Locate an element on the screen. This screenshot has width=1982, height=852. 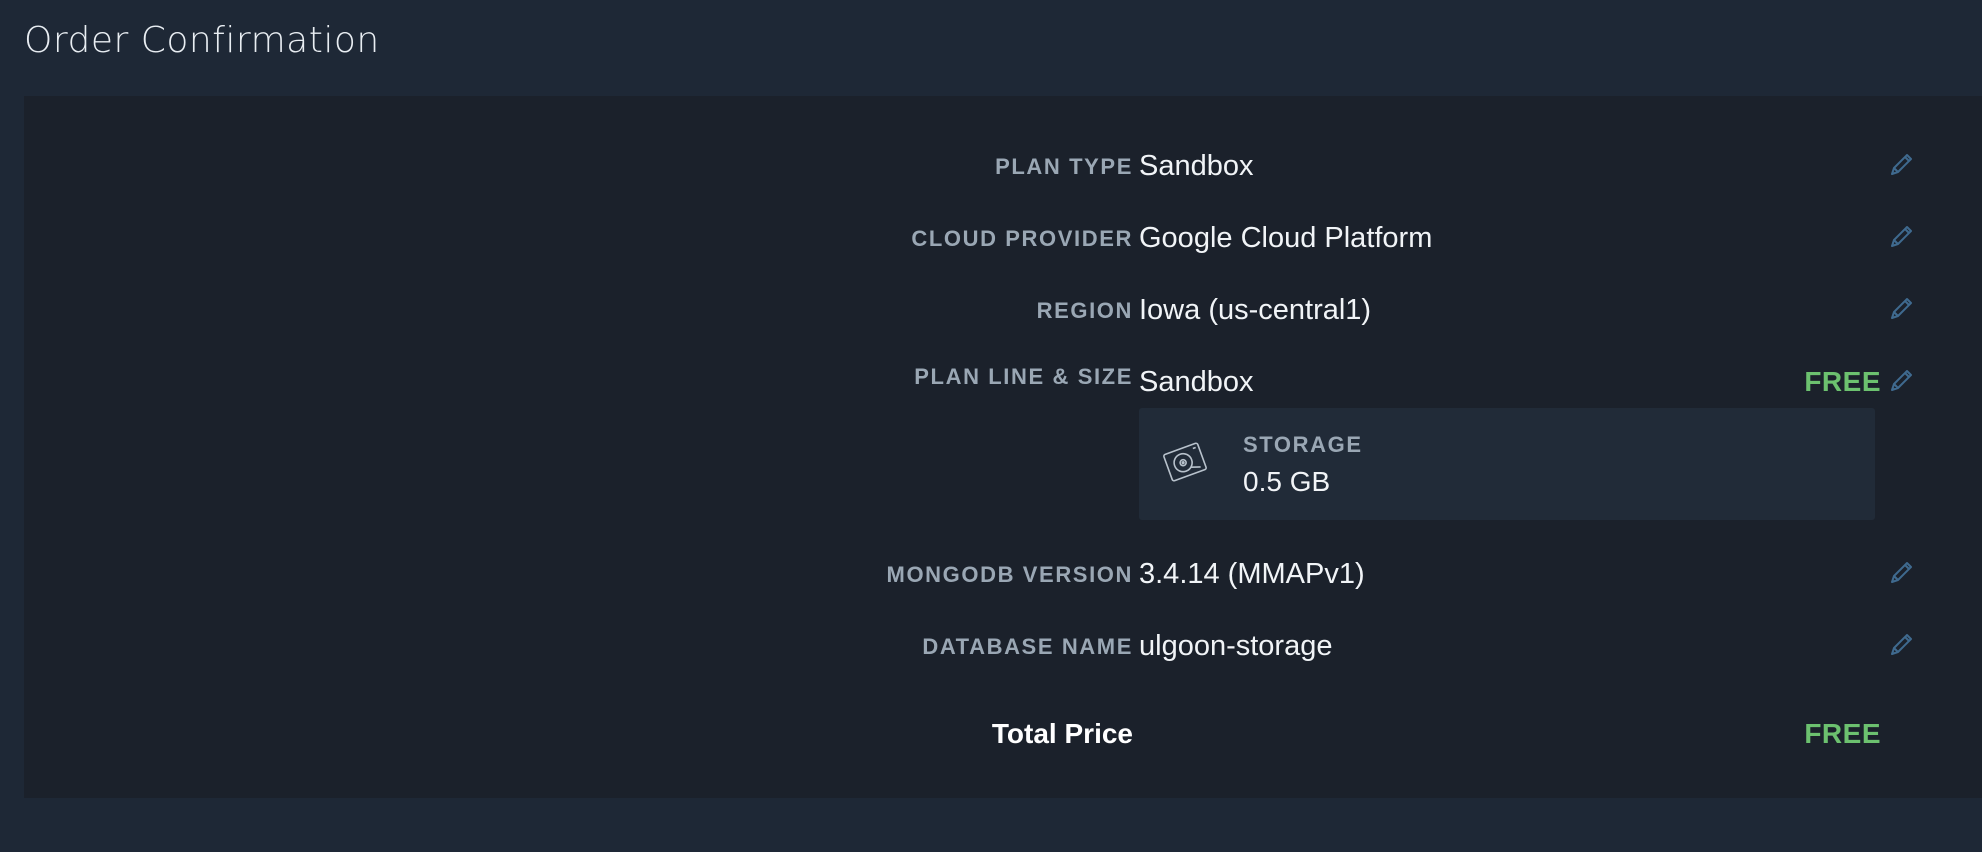
cloud-provider-value: Google Cloud Platform is located at coordinates (1286, 238).